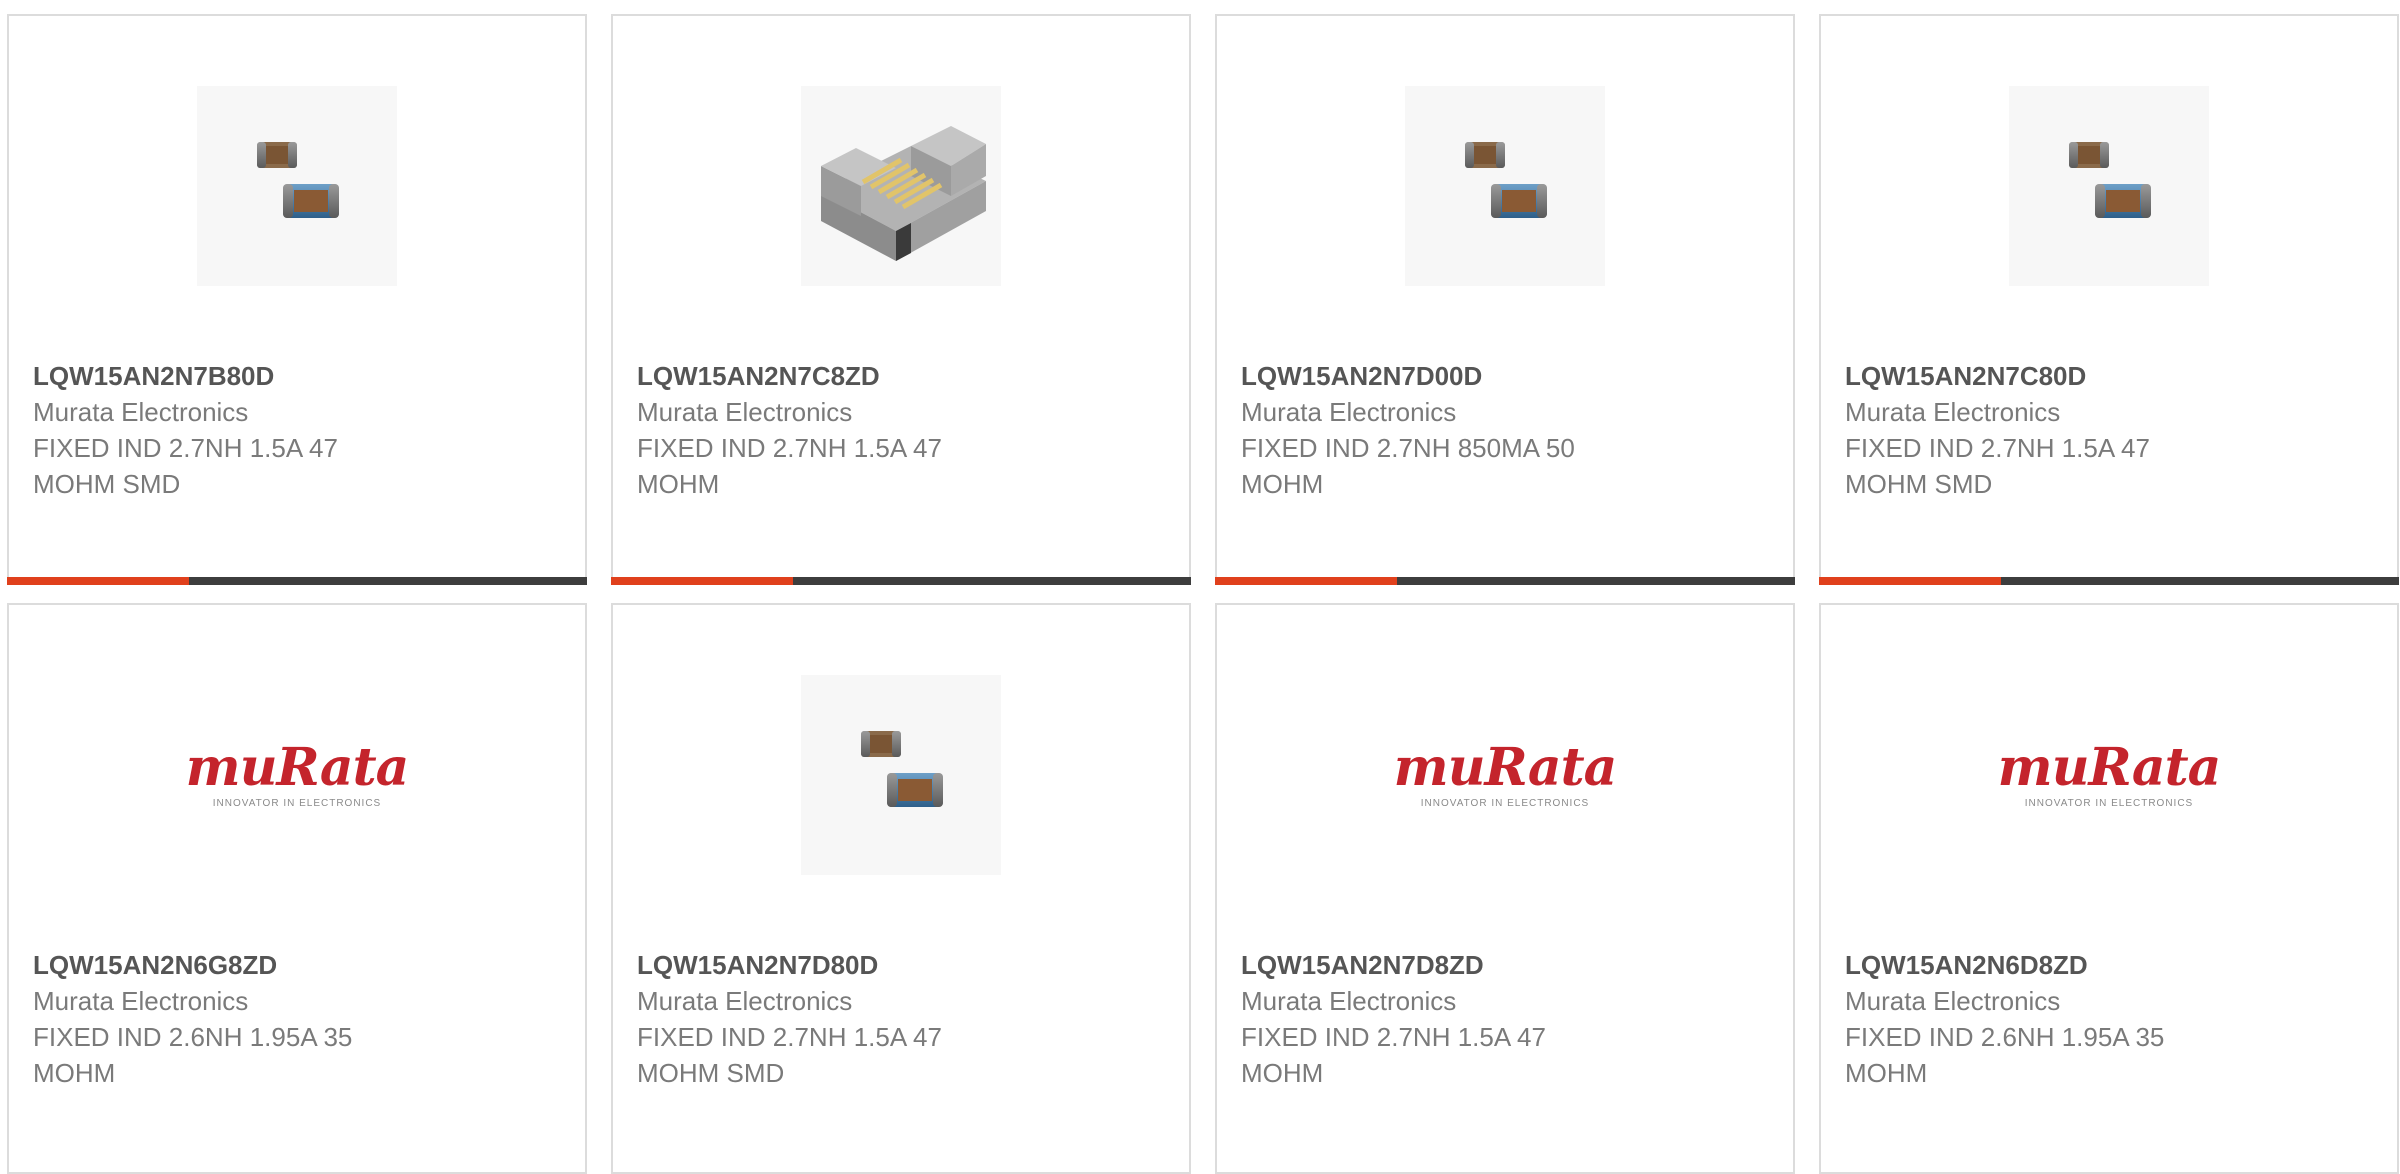 This screenshot has width=2400, height=1174. Describe the element at coordinates (297, 965) in the screenshot. I see `part-number: LQW15AN2N6G8ZD` at that location.